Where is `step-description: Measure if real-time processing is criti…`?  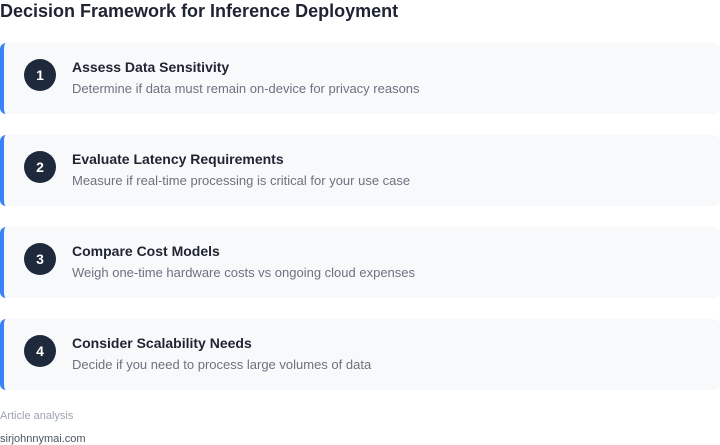 step-description: Measure if real-time processing is criti… is located at coordinates (241, 180).